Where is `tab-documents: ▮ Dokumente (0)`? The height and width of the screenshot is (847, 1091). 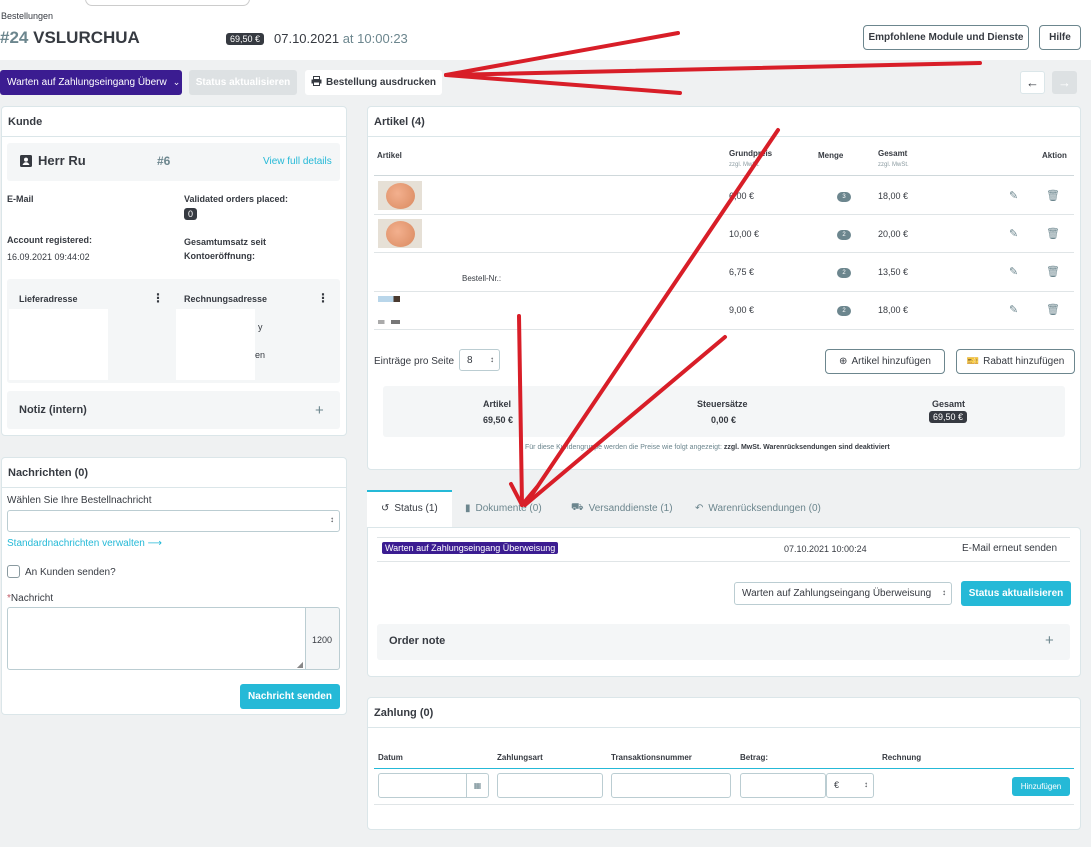 tab-documents: ▮ Dokumente (0) is located at coordinates (503, 508).